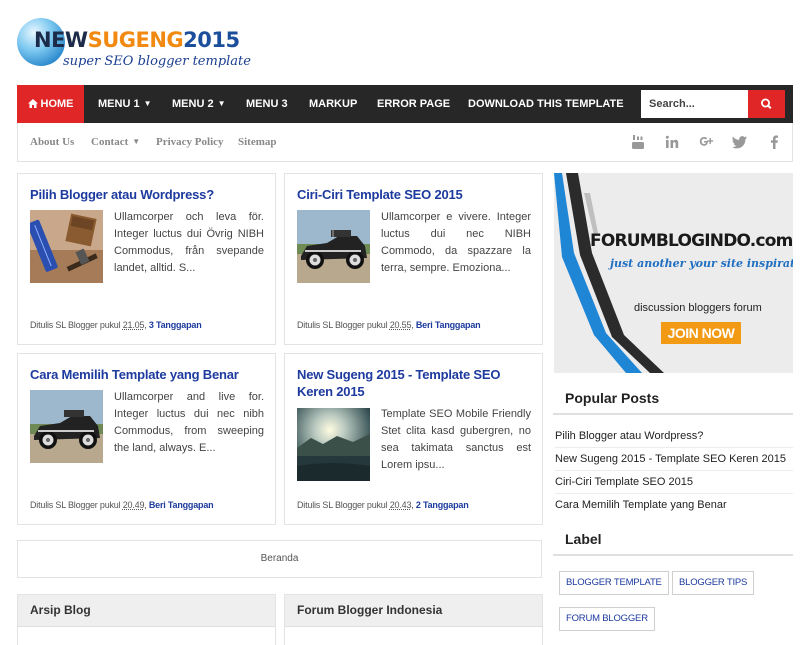  What do you see at coordinates (673, 400) in the screenshot?
I see `popular-posts-title: Popular Posts` at bounding box center [673, 400].